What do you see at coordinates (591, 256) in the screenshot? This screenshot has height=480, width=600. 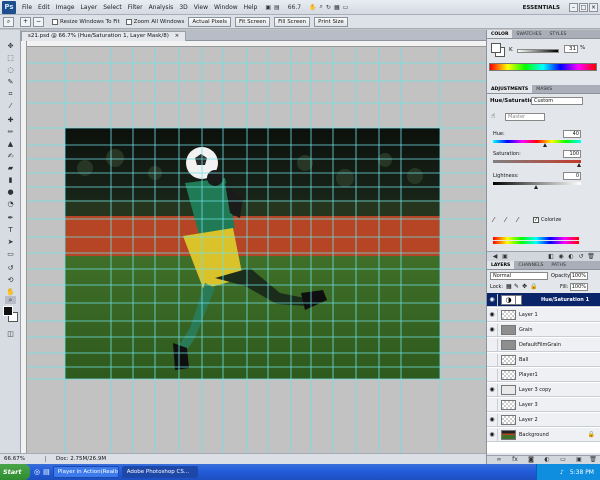 I see `delete-adjustment-icon: 🗑` at bounding box center [591, 256].